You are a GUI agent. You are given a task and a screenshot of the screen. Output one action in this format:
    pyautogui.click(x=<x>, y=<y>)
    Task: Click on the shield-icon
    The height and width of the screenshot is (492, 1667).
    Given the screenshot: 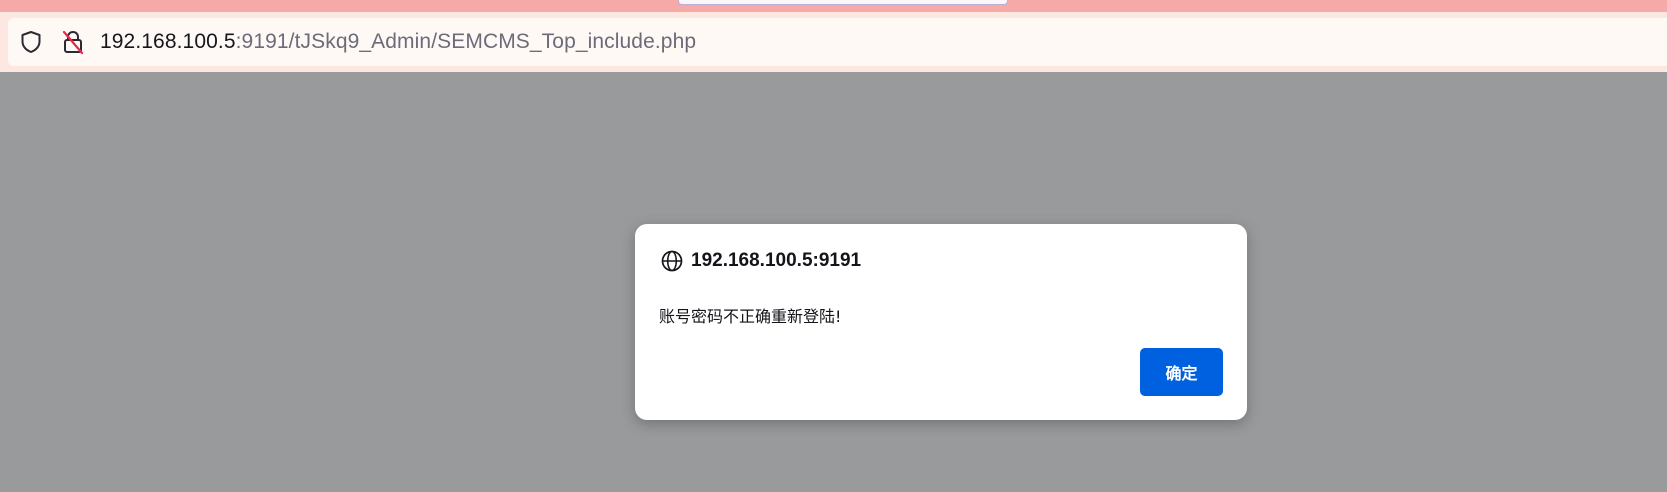 What is the action you would take?
    pyautogui.click(x=31, y=42)
    